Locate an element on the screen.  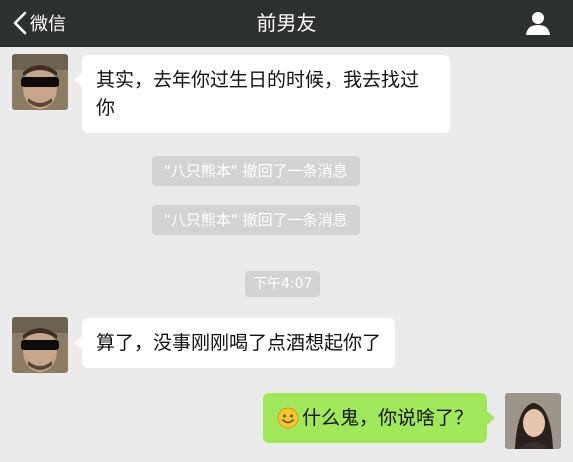
user-profile-icon is located at coordinates (538, 23).